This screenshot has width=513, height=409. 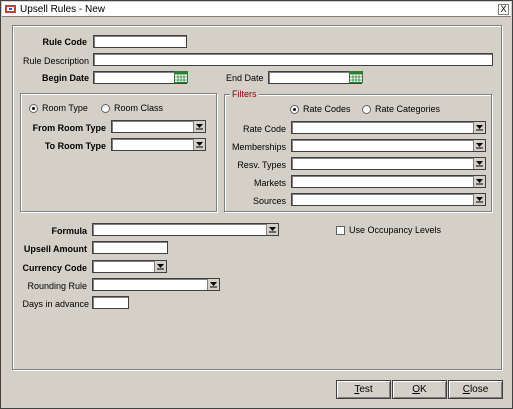 I want to click on upsell-amount-input, so click(x=130, y=247).